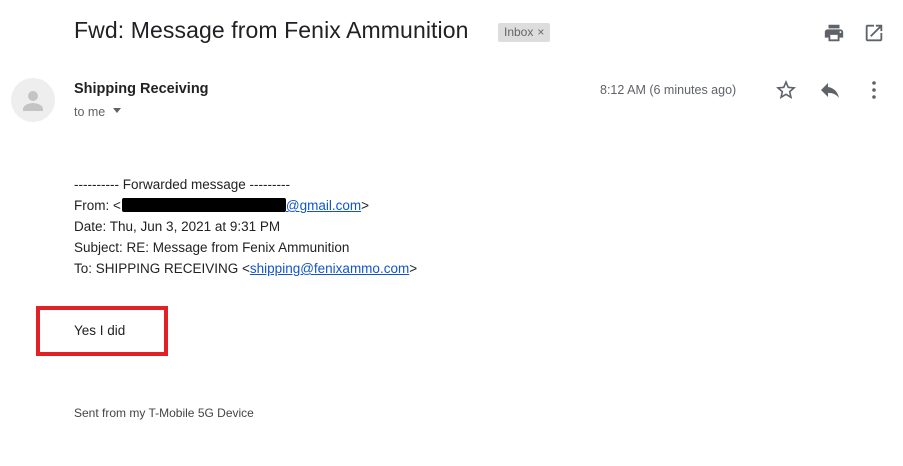 This screenshot has height=466, width=903. Describe the element at coordinates (164, 413) in the screenshot. I see `email-signature: Sent from my T-Mobile 5G Device` at that location.